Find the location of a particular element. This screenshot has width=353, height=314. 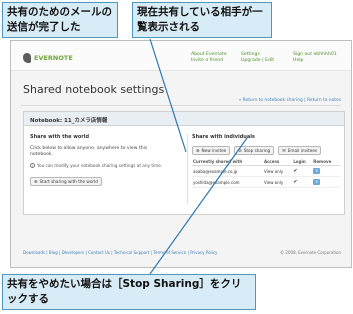

row-email: aoaba@example.co.jp is located at coordinates (227, 171).